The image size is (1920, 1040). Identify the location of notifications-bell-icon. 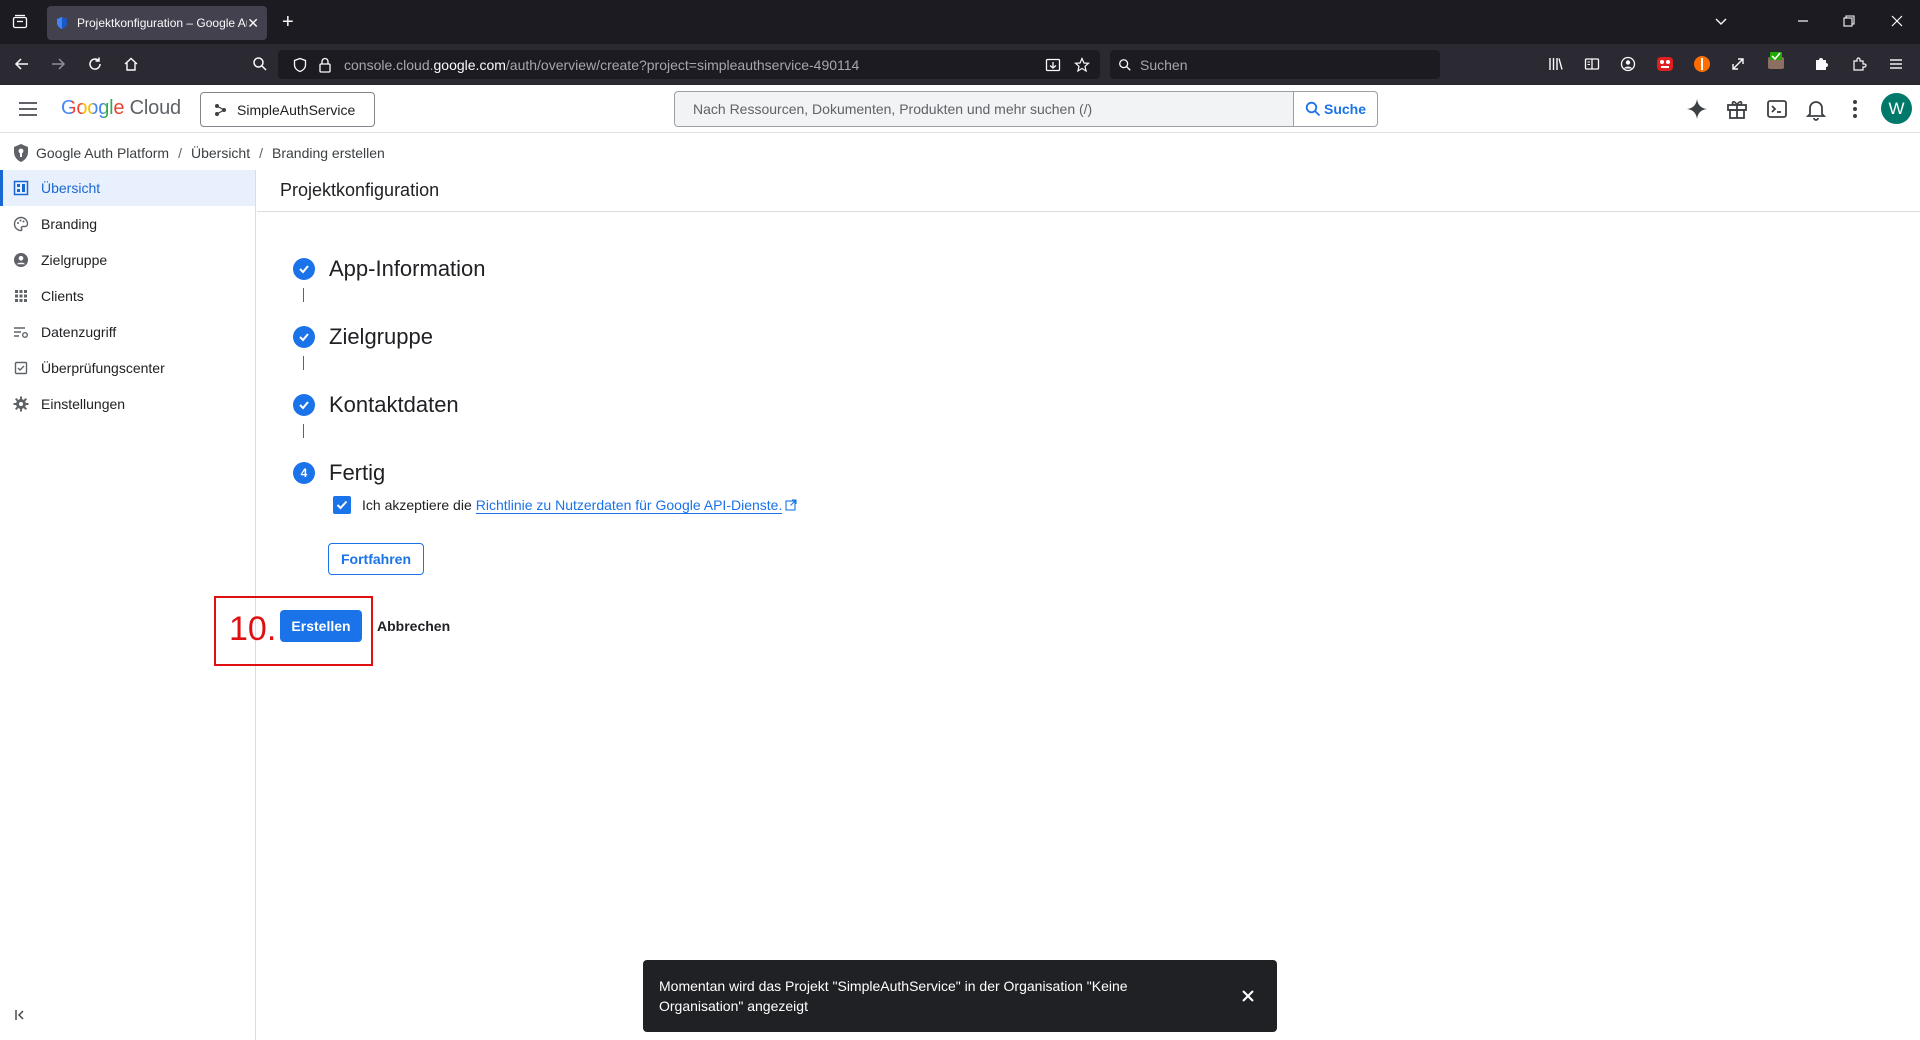
(1816, 109).